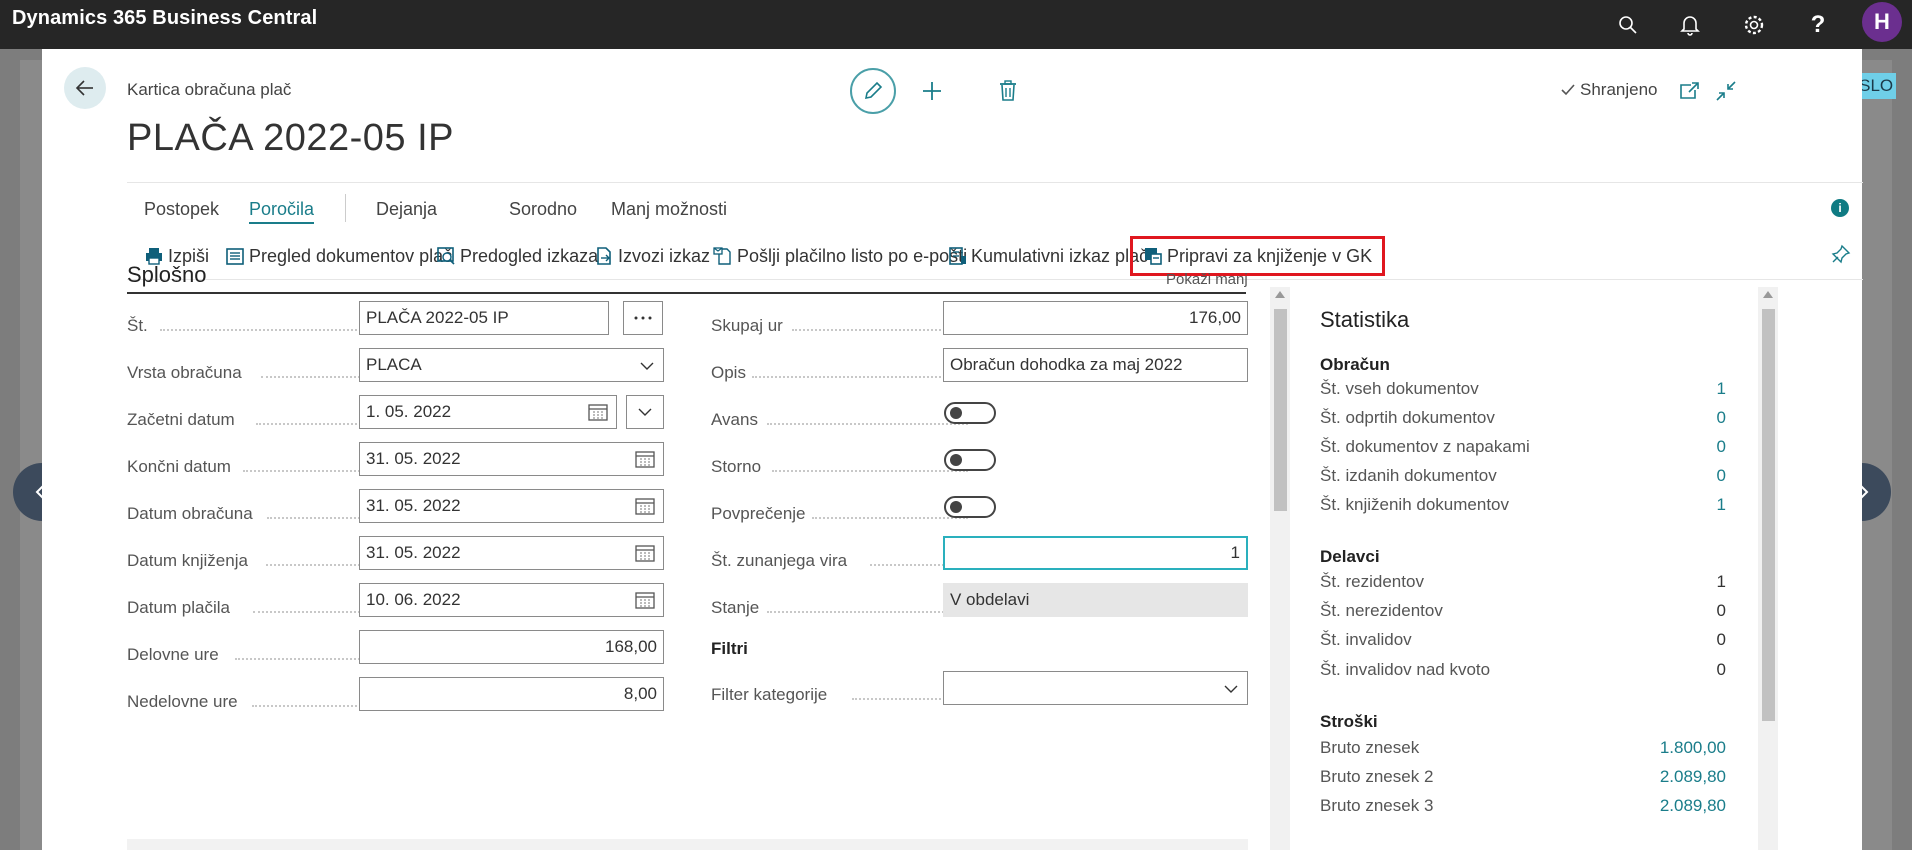 This screenshot has height=850, width=1912. I want to click on toggle-povprecenje, so click(970, 507).